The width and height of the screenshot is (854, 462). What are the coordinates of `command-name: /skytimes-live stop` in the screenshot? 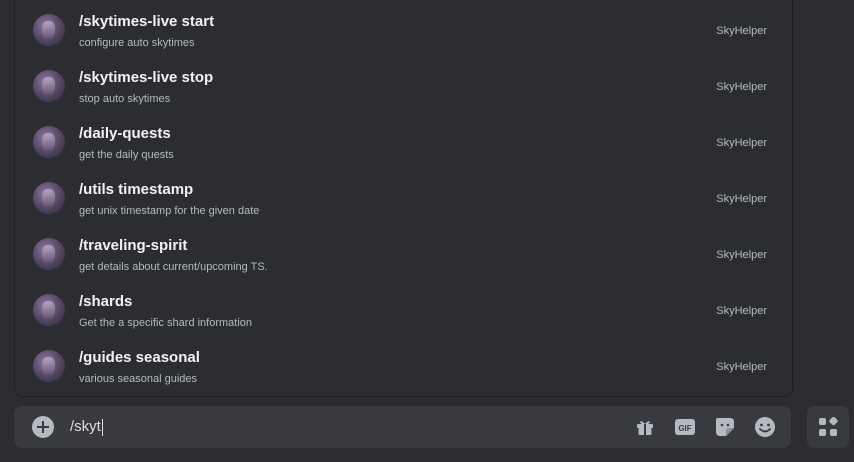 It's located at (146, 77).